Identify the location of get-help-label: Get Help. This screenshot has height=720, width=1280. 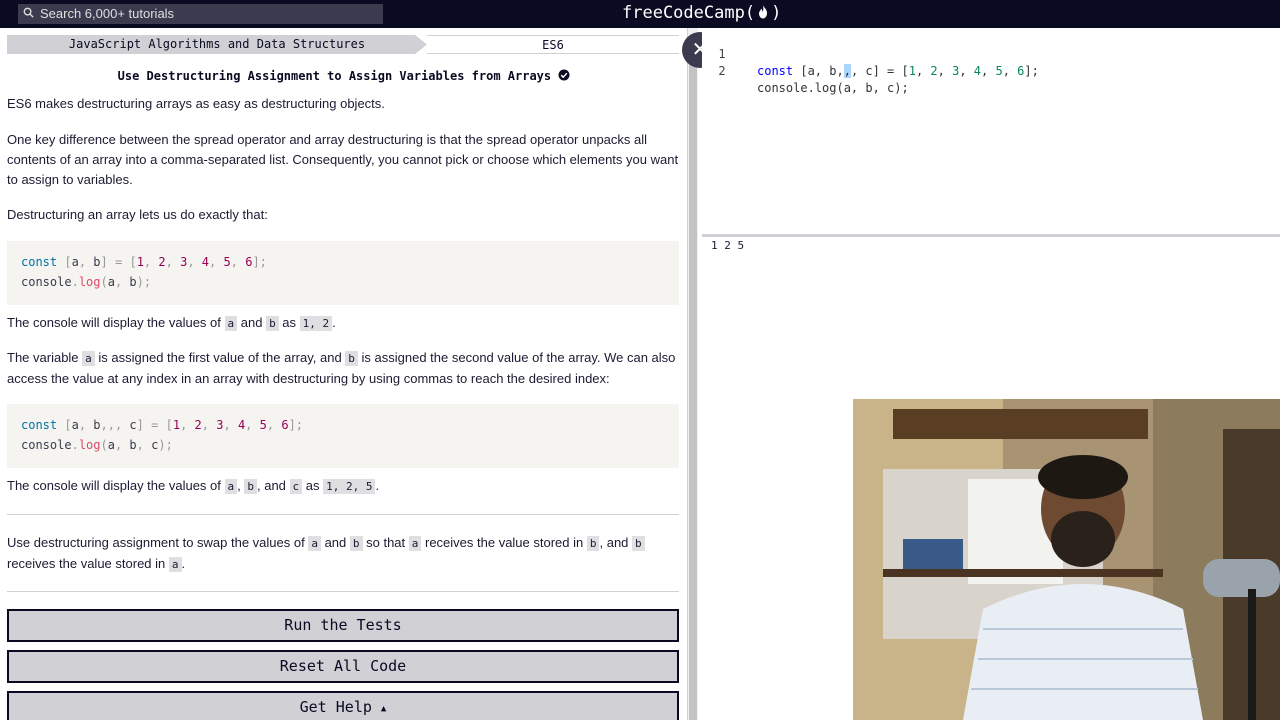
(335, 707).